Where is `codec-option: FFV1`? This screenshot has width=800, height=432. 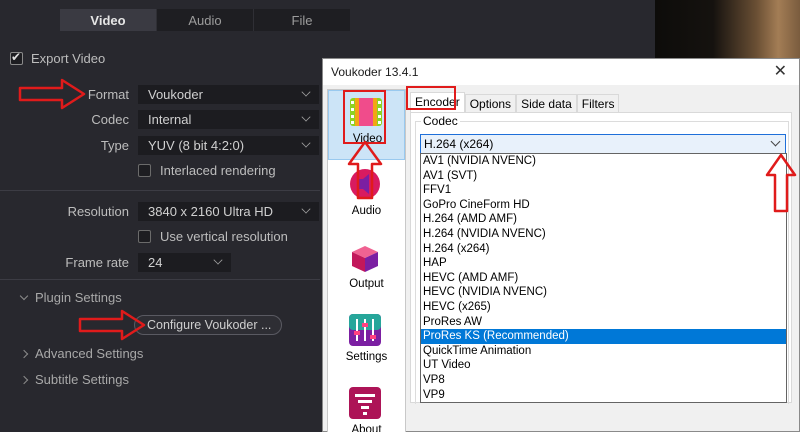
codec-option: FFV1 is located at coordinates (603, 190).